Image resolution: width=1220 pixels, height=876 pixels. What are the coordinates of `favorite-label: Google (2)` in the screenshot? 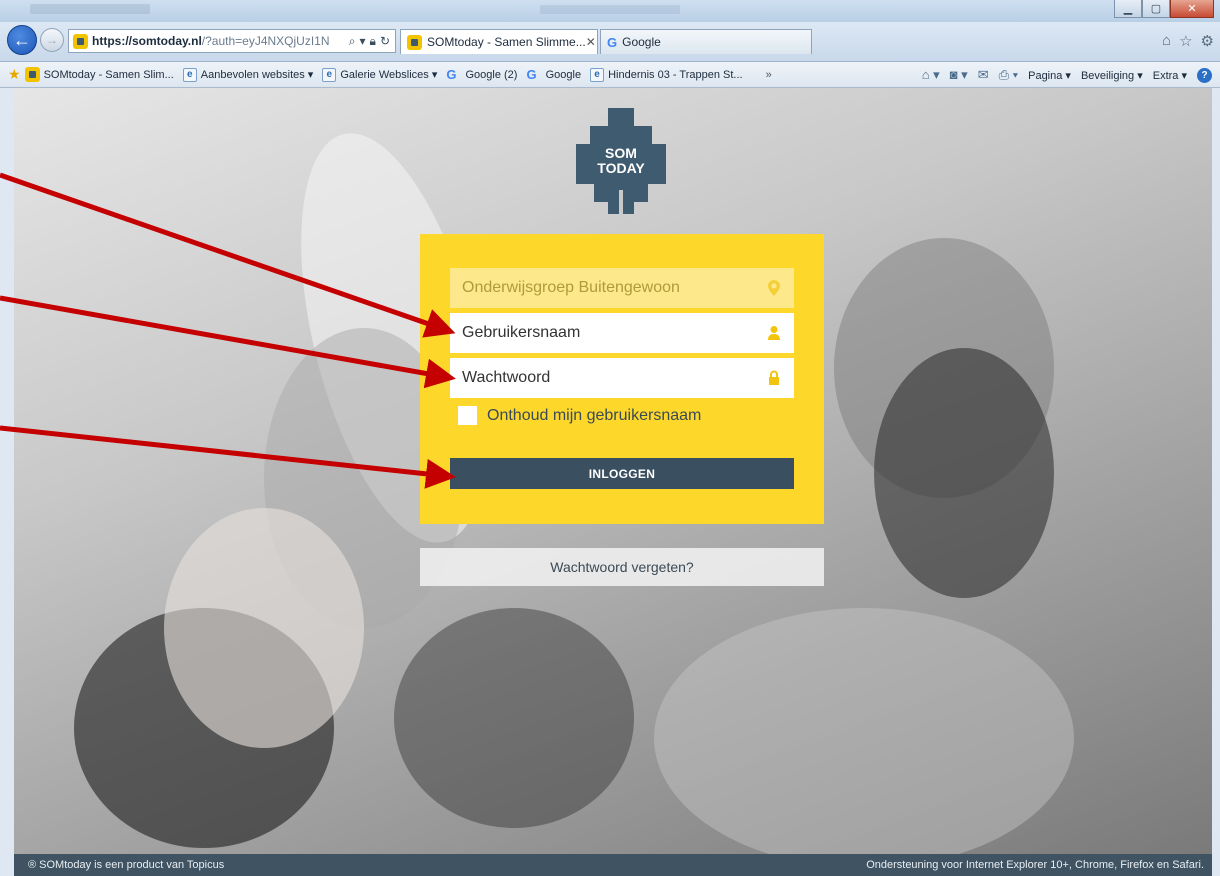 It's located at (491, 74).